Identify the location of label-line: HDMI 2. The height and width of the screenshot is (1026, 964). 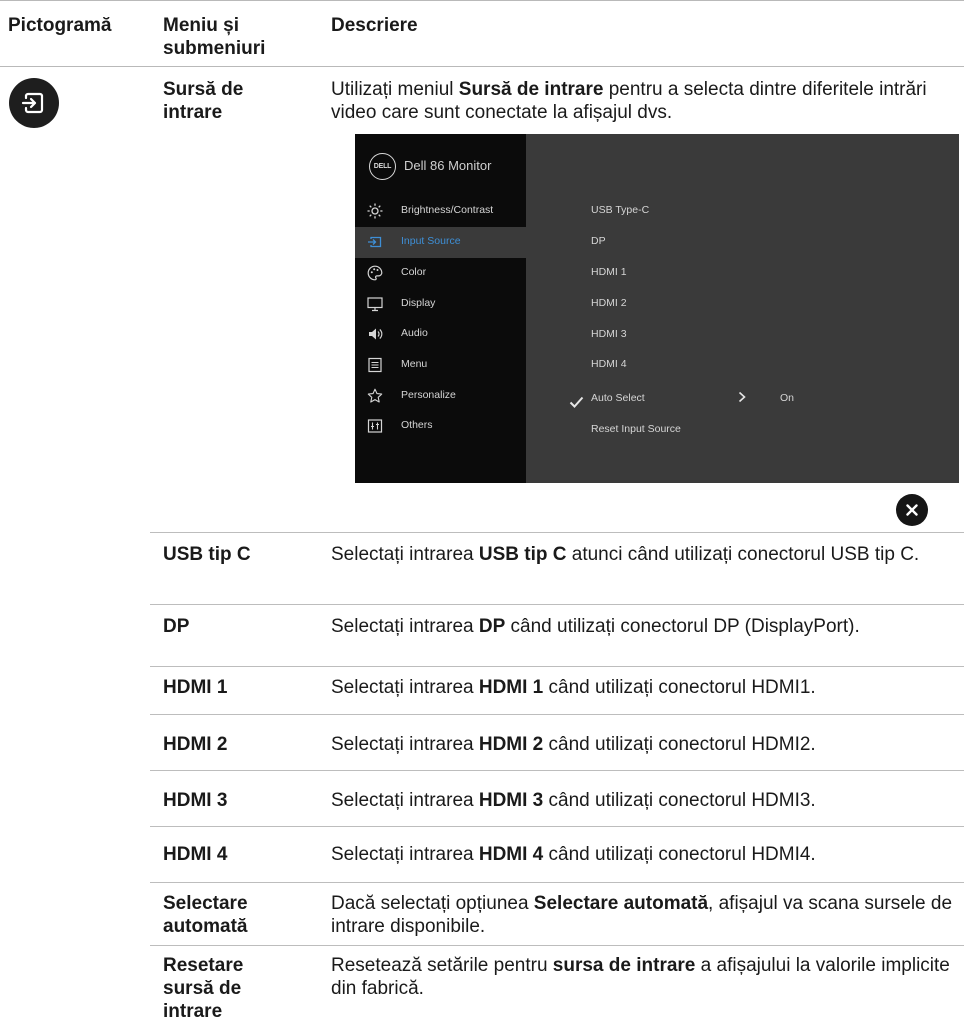
(195, 744).